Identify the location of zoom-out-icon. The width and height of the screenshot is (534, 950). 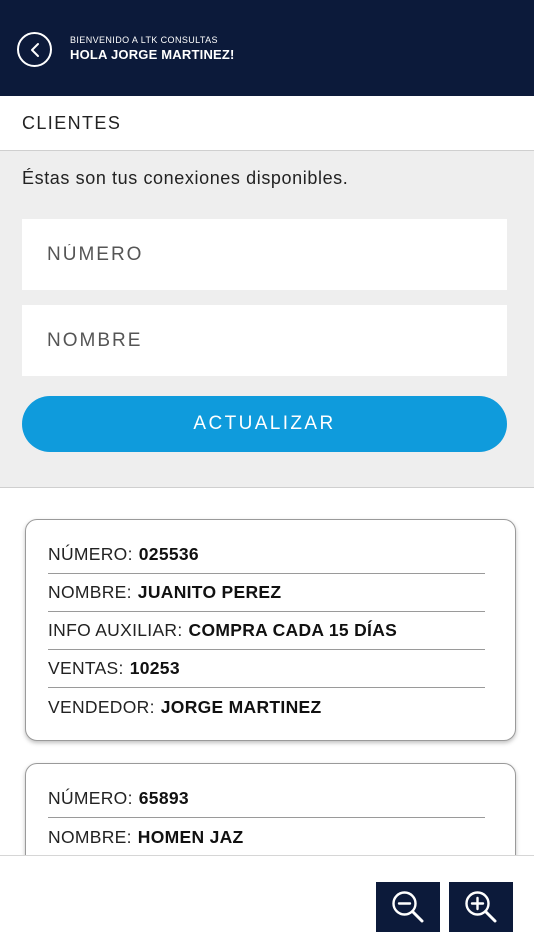
(408, 907).